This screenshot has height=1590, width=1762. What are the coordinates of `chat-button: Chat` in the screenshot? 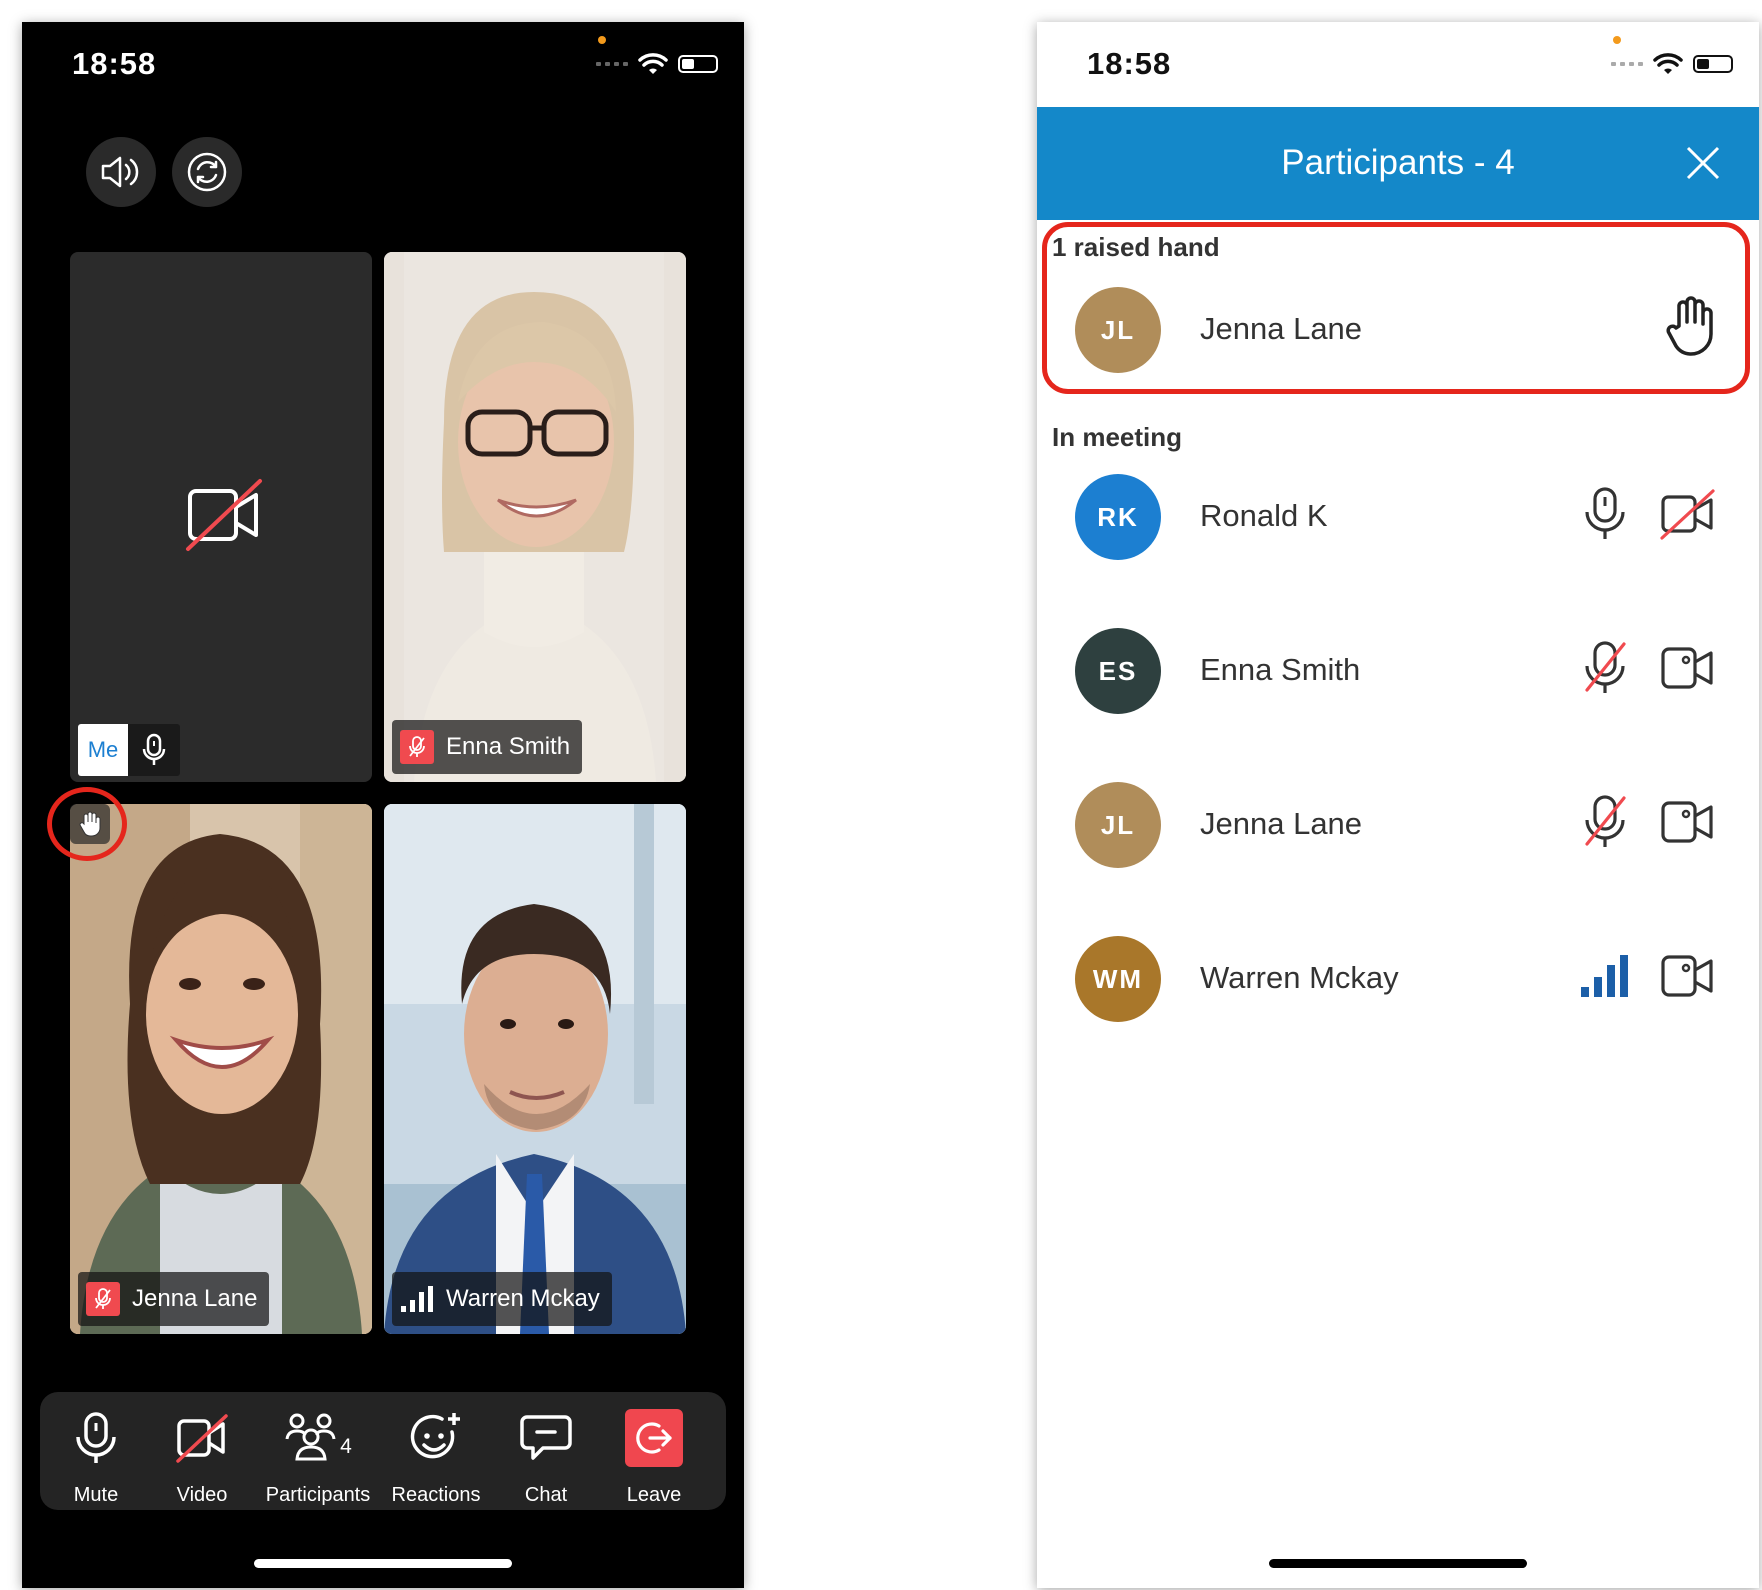 It's located at (546, 1456).